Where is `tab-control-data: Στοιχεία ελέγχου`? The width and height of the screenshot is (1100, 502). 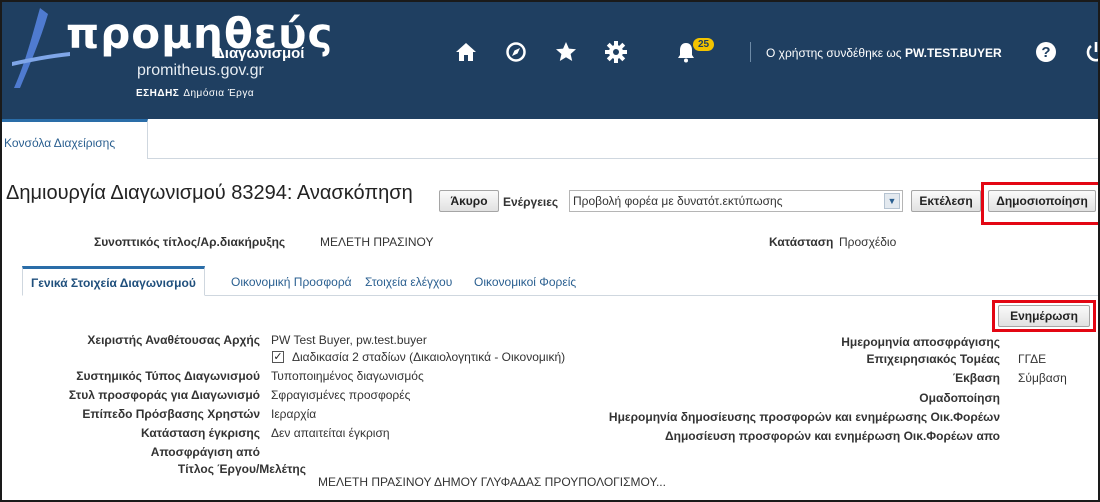 tab-control-data: Στοιχεία ελέγχου is located at coordinates (408, 281).